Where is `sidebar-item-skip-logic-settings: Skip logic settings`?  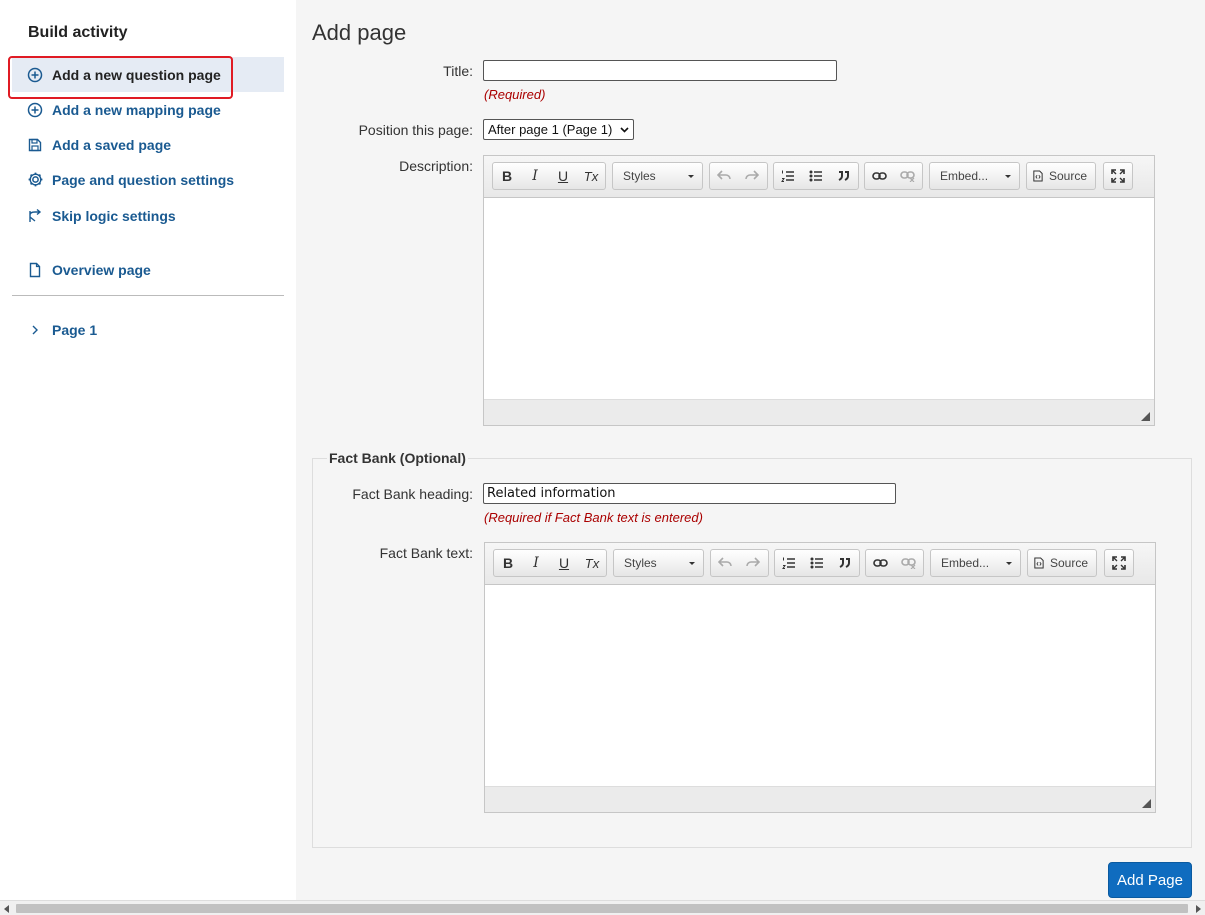 sidebar-item-skip-logic-settings: Skip logic settings is located at coordinates (148, 215).